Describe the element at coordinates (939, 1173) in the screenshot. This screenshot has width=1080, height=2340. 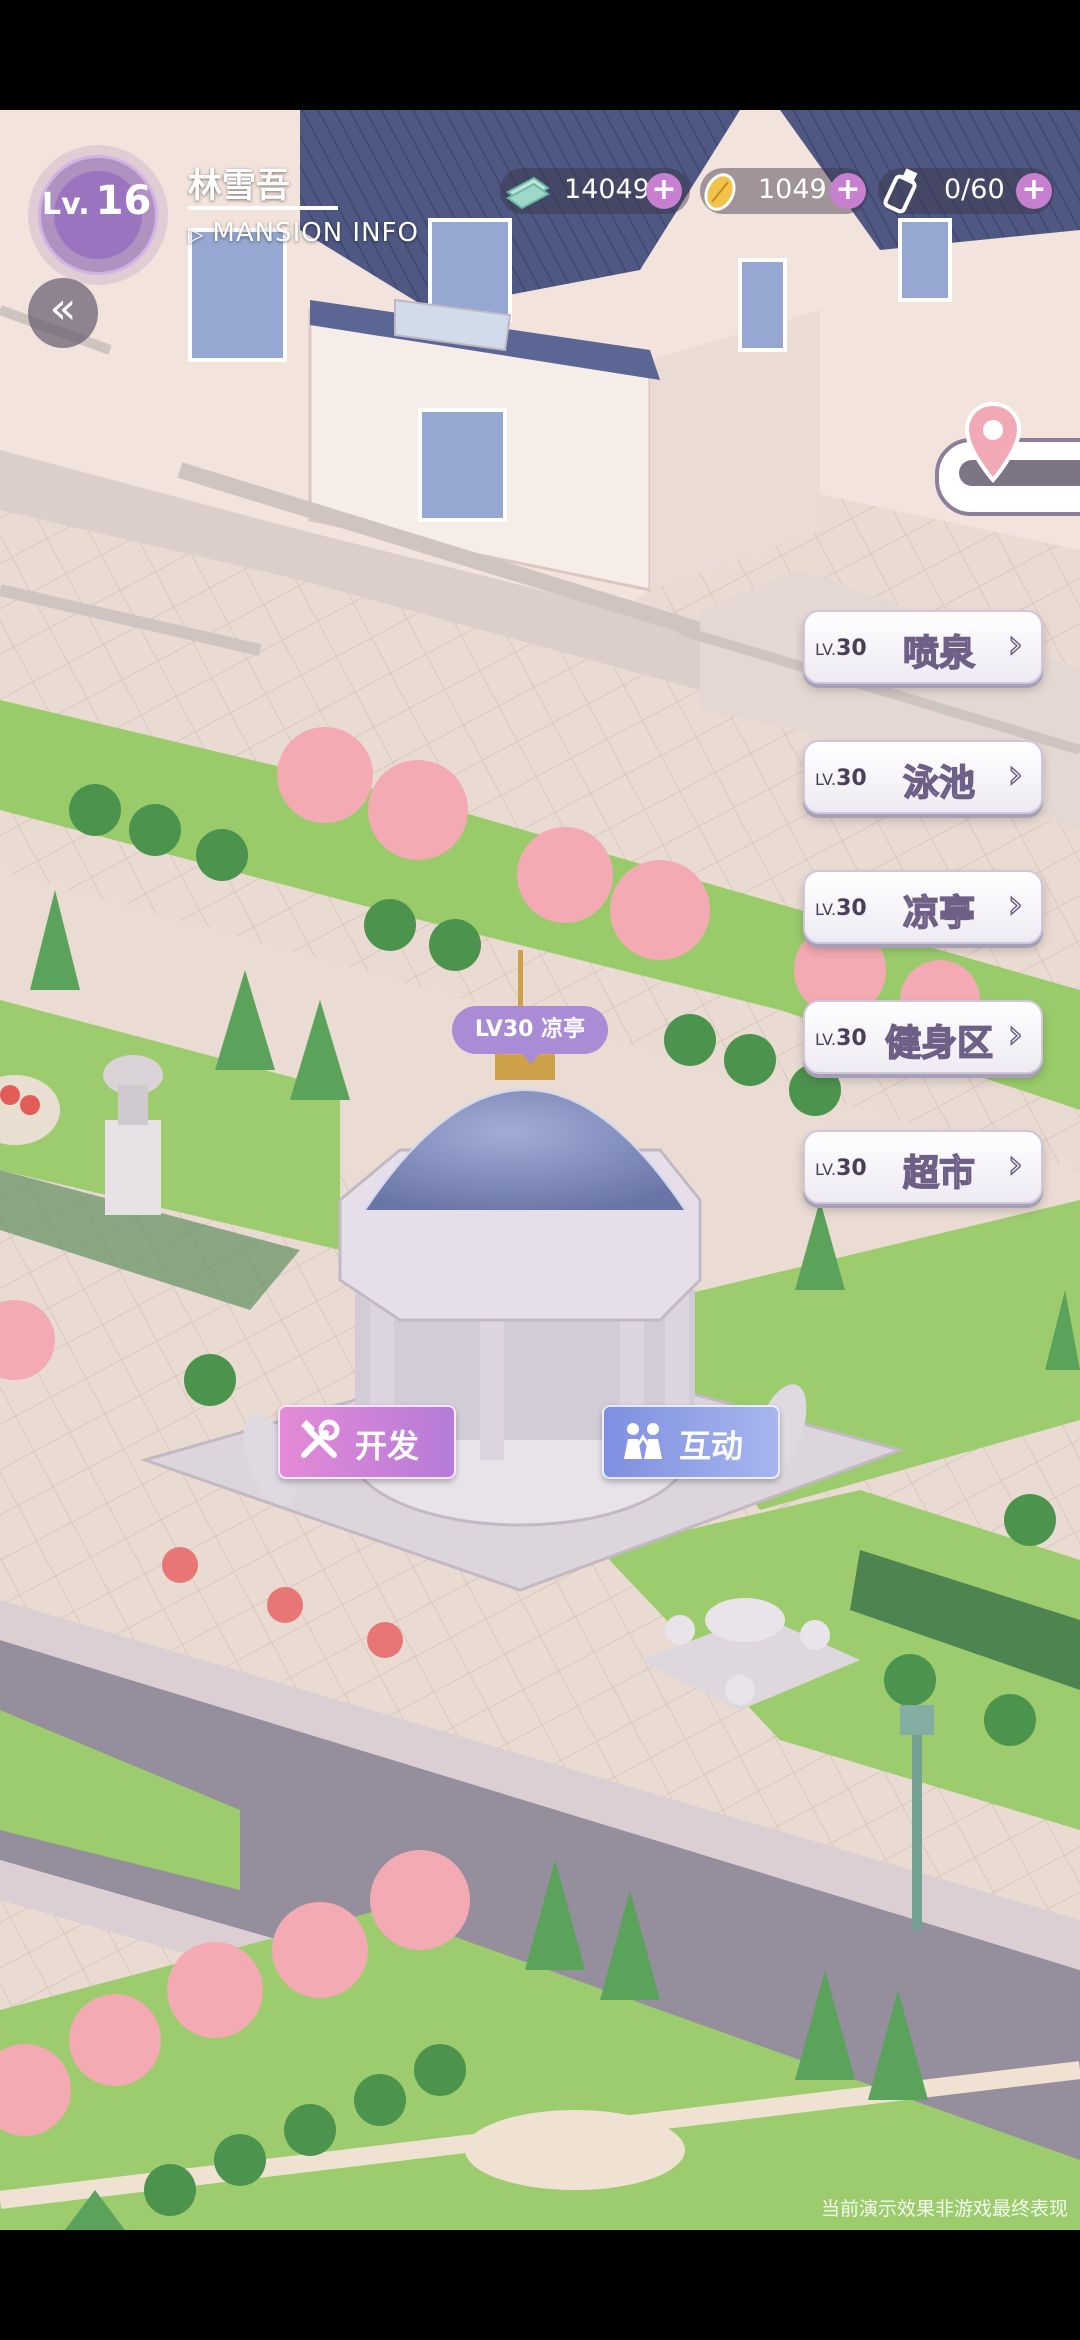
I see `facility-name: 超市` at that location.